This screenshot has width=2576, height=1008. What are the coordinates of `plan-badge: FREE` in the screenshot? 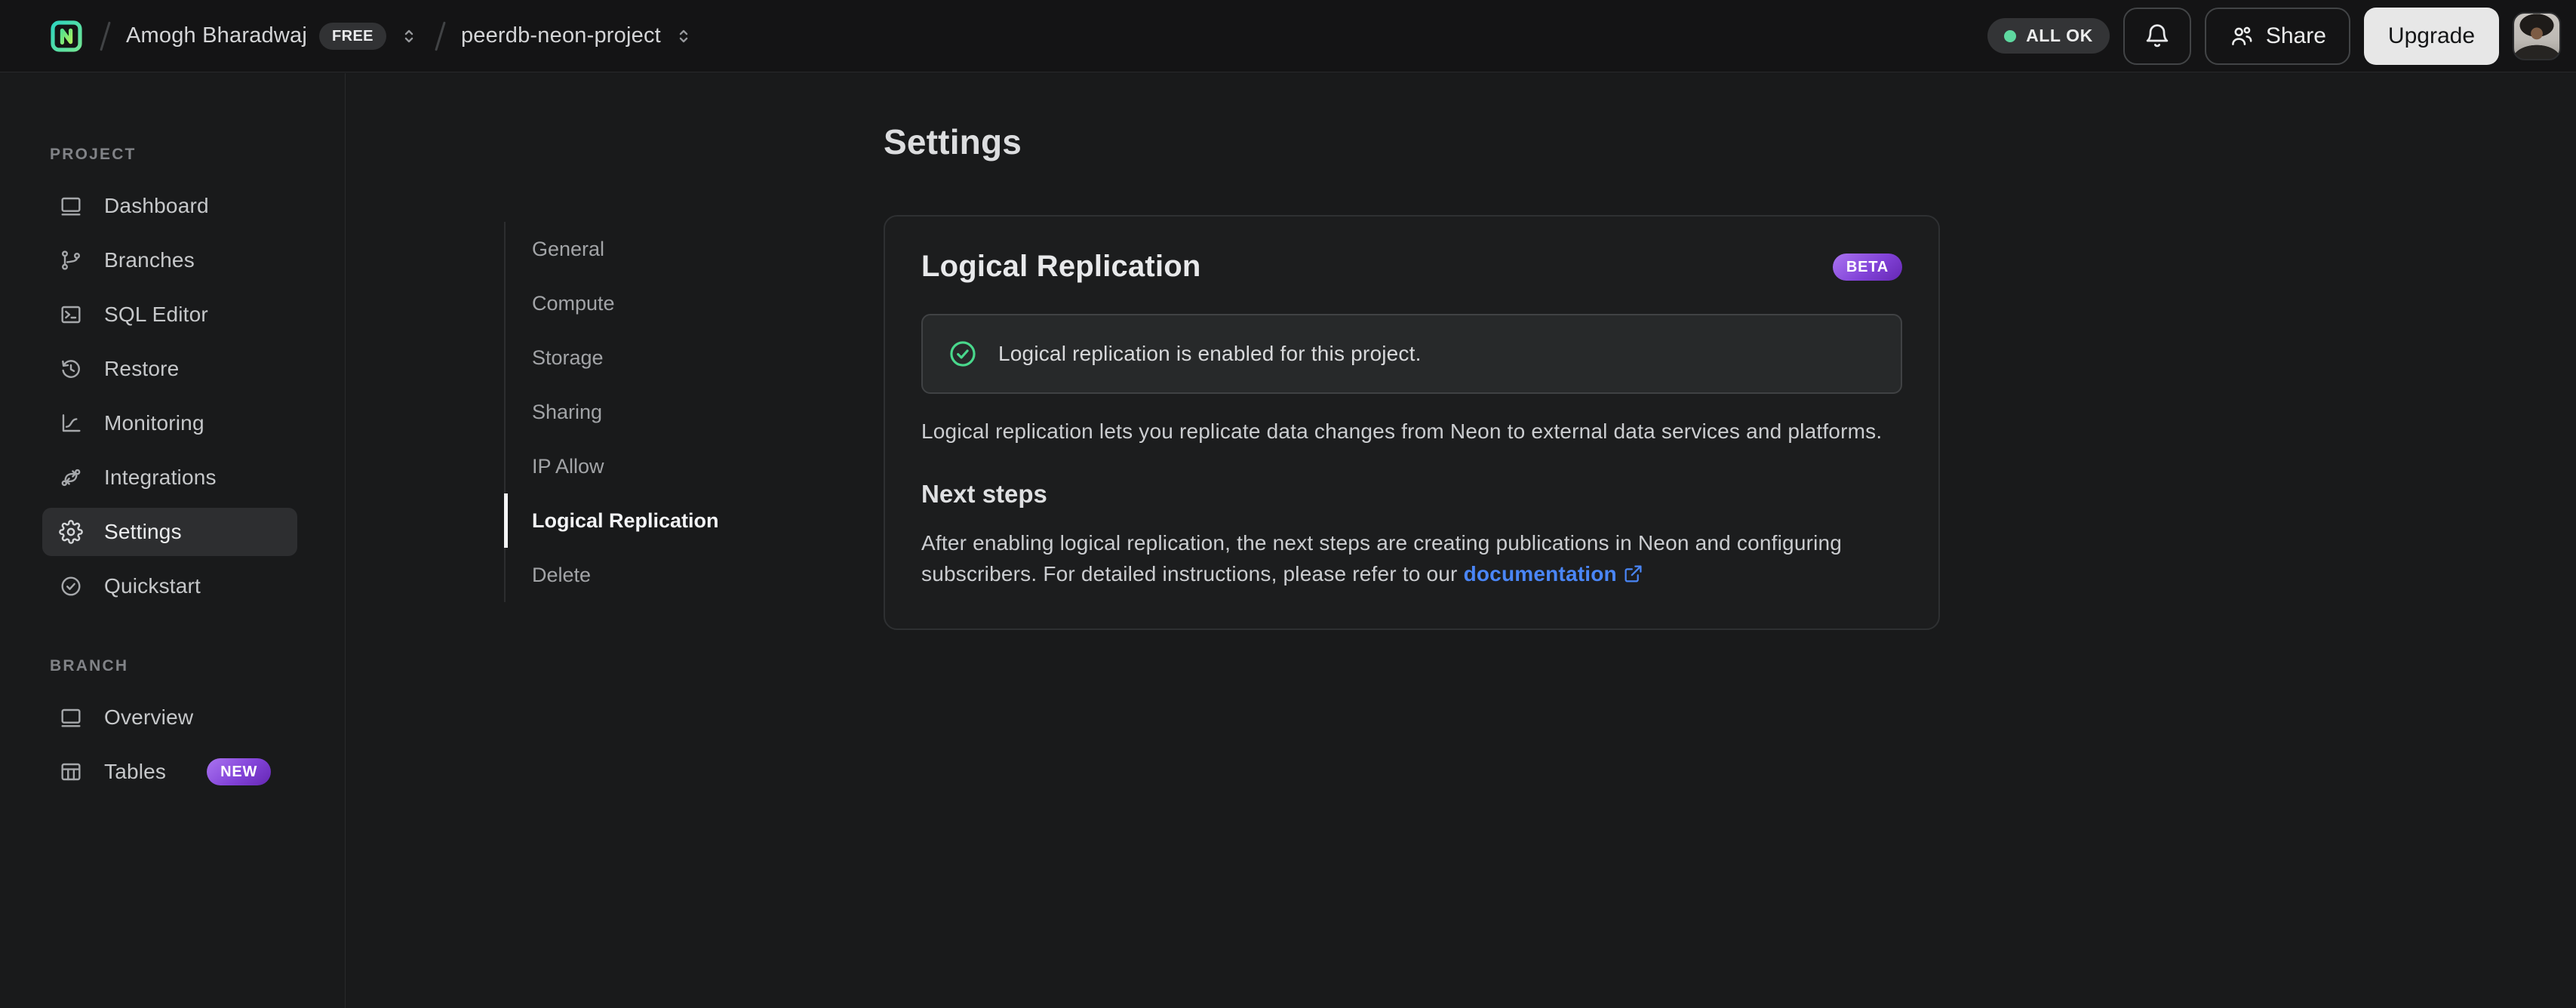 It's located at (352, 36).